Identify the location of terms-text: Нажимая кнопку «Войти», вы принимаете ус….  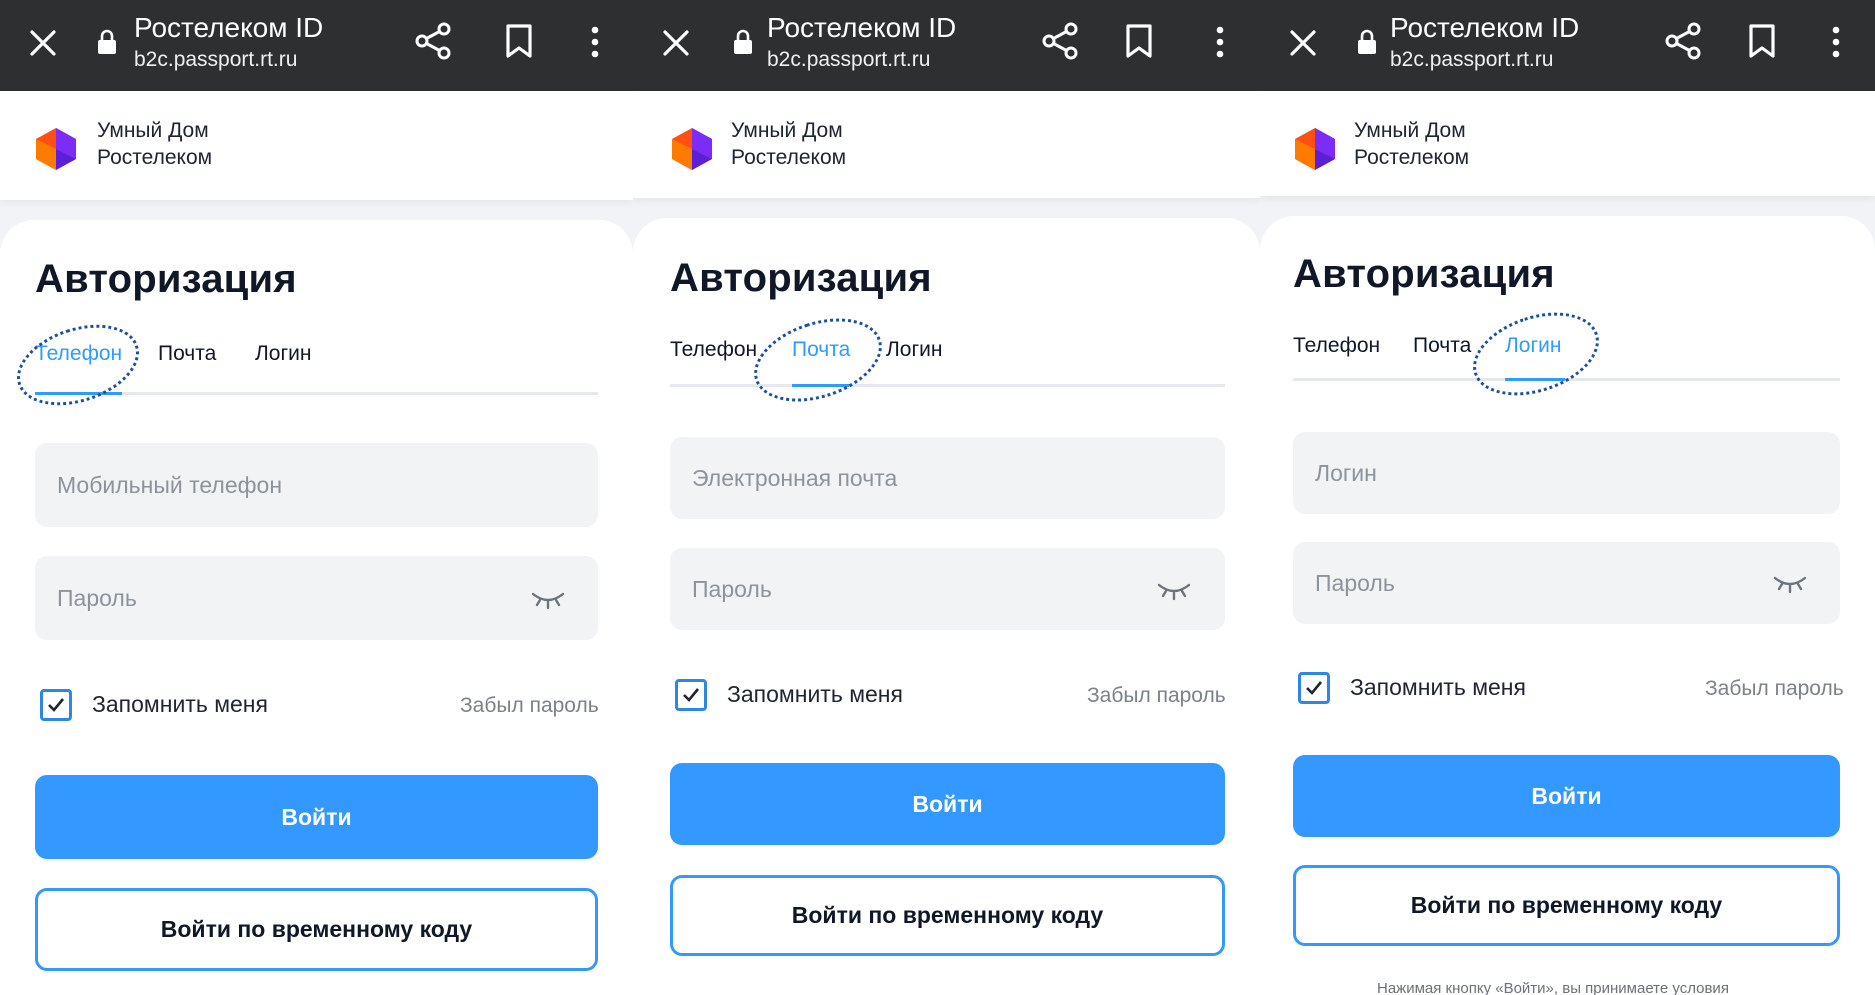
(1553, 987).